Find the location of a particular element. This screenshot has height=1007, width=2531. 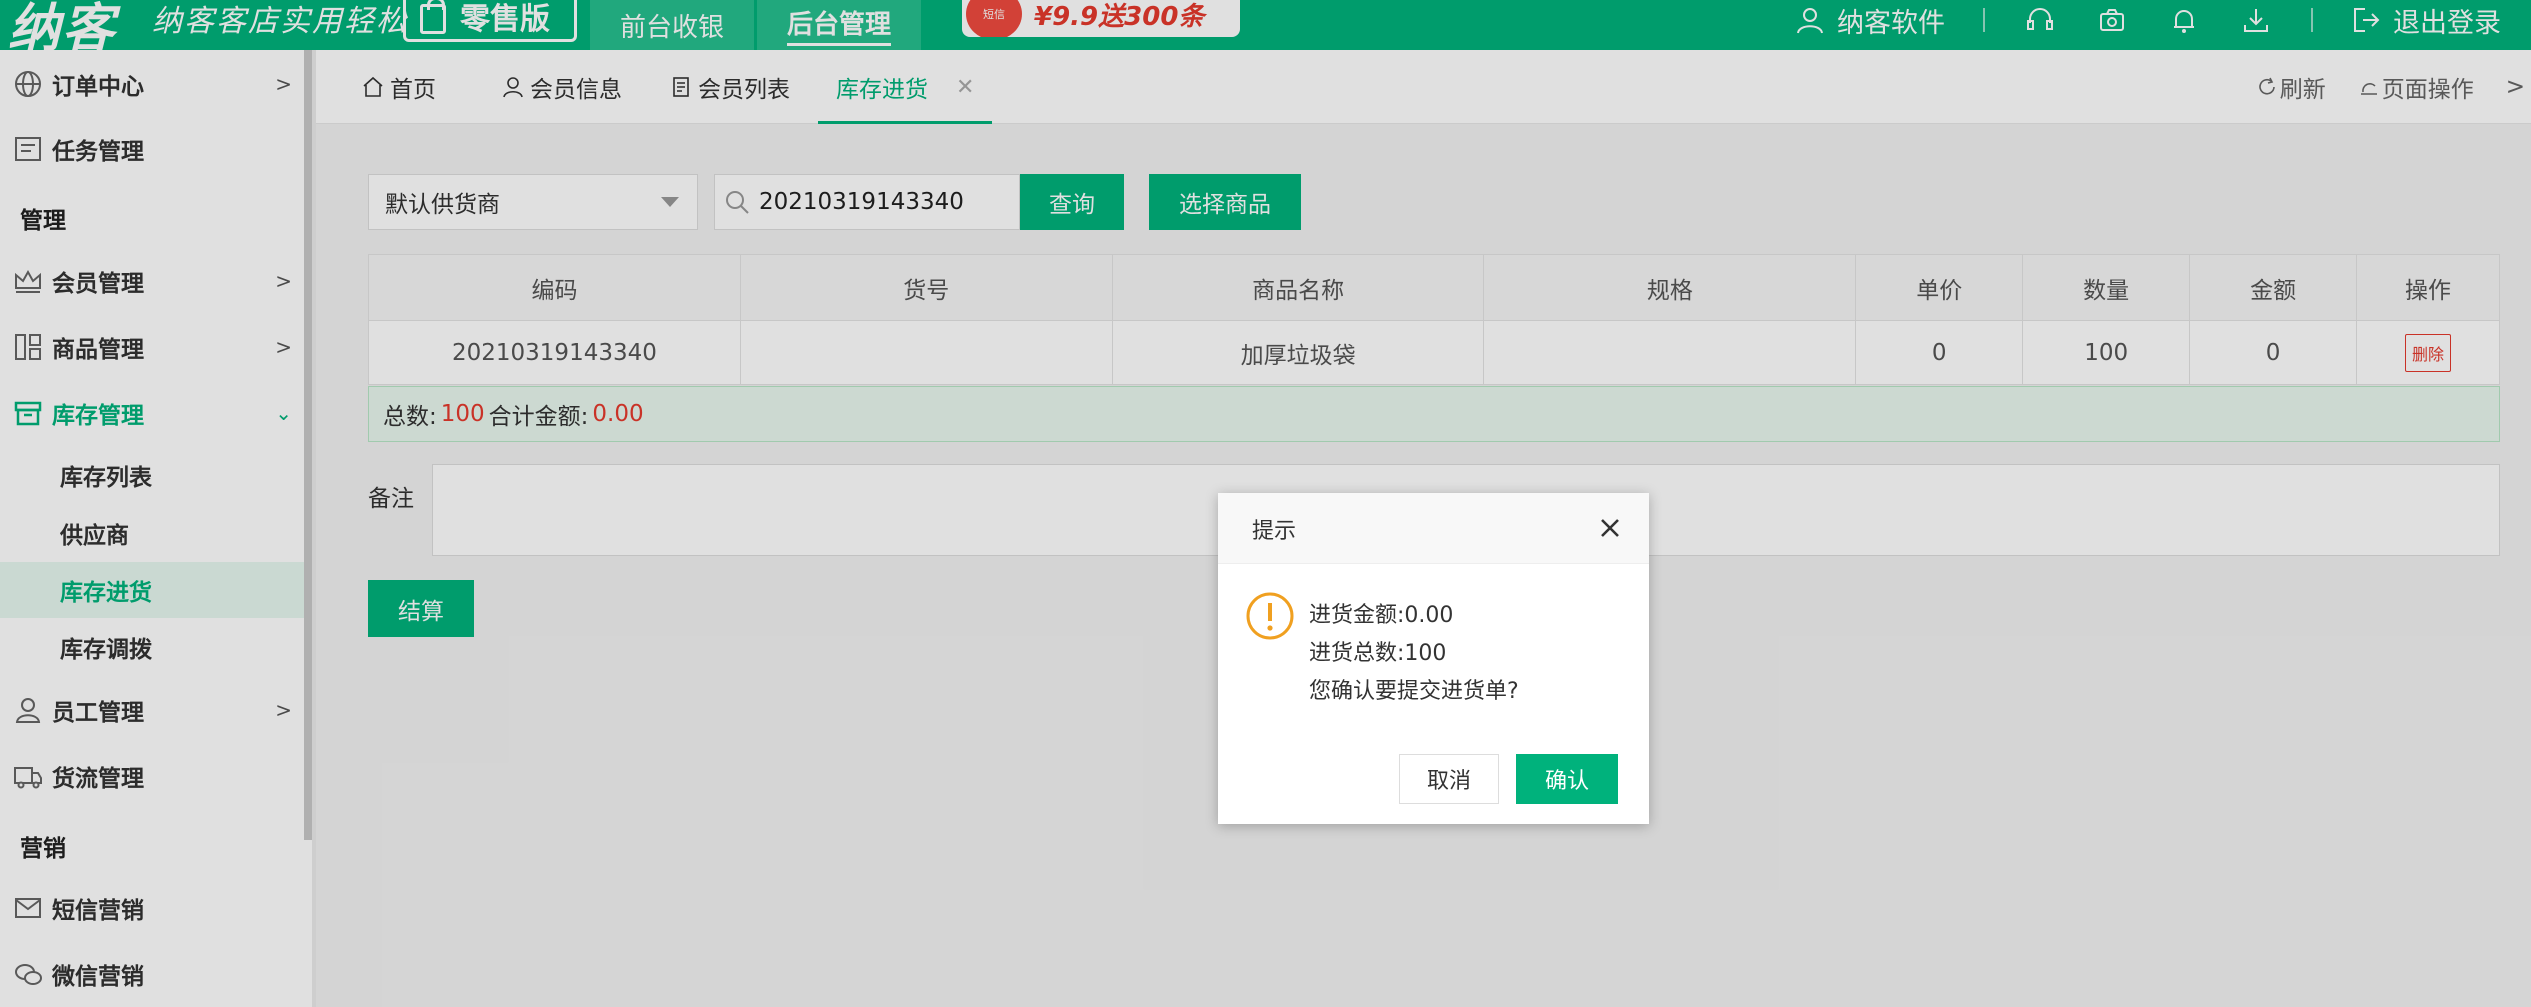

cancel-button: 取消 is located at coordinates (1449, 779).